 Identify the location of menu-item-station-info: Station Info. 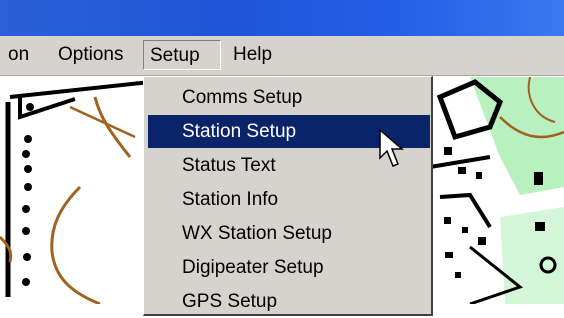
(289, 199).